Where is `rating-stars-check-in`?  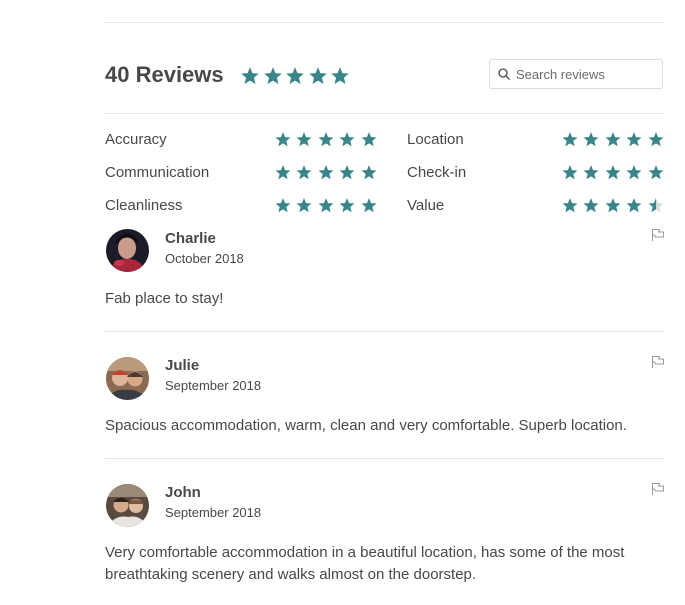 rating-stars-check-in is located at coordinates (614, 172).